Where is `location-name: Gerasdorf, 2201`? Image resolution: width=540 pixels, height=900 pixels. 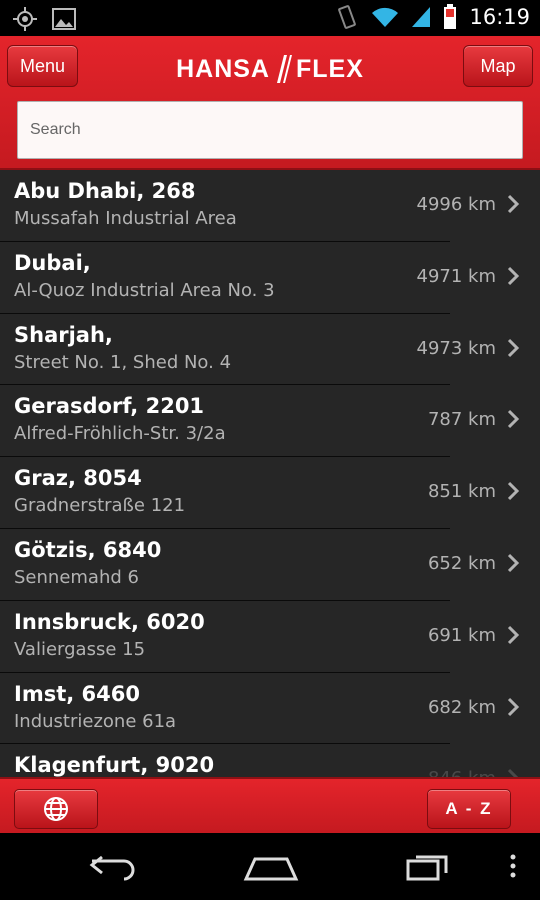
location-name: Gerasdorf, 2201 is located at coordinates (109, 406).